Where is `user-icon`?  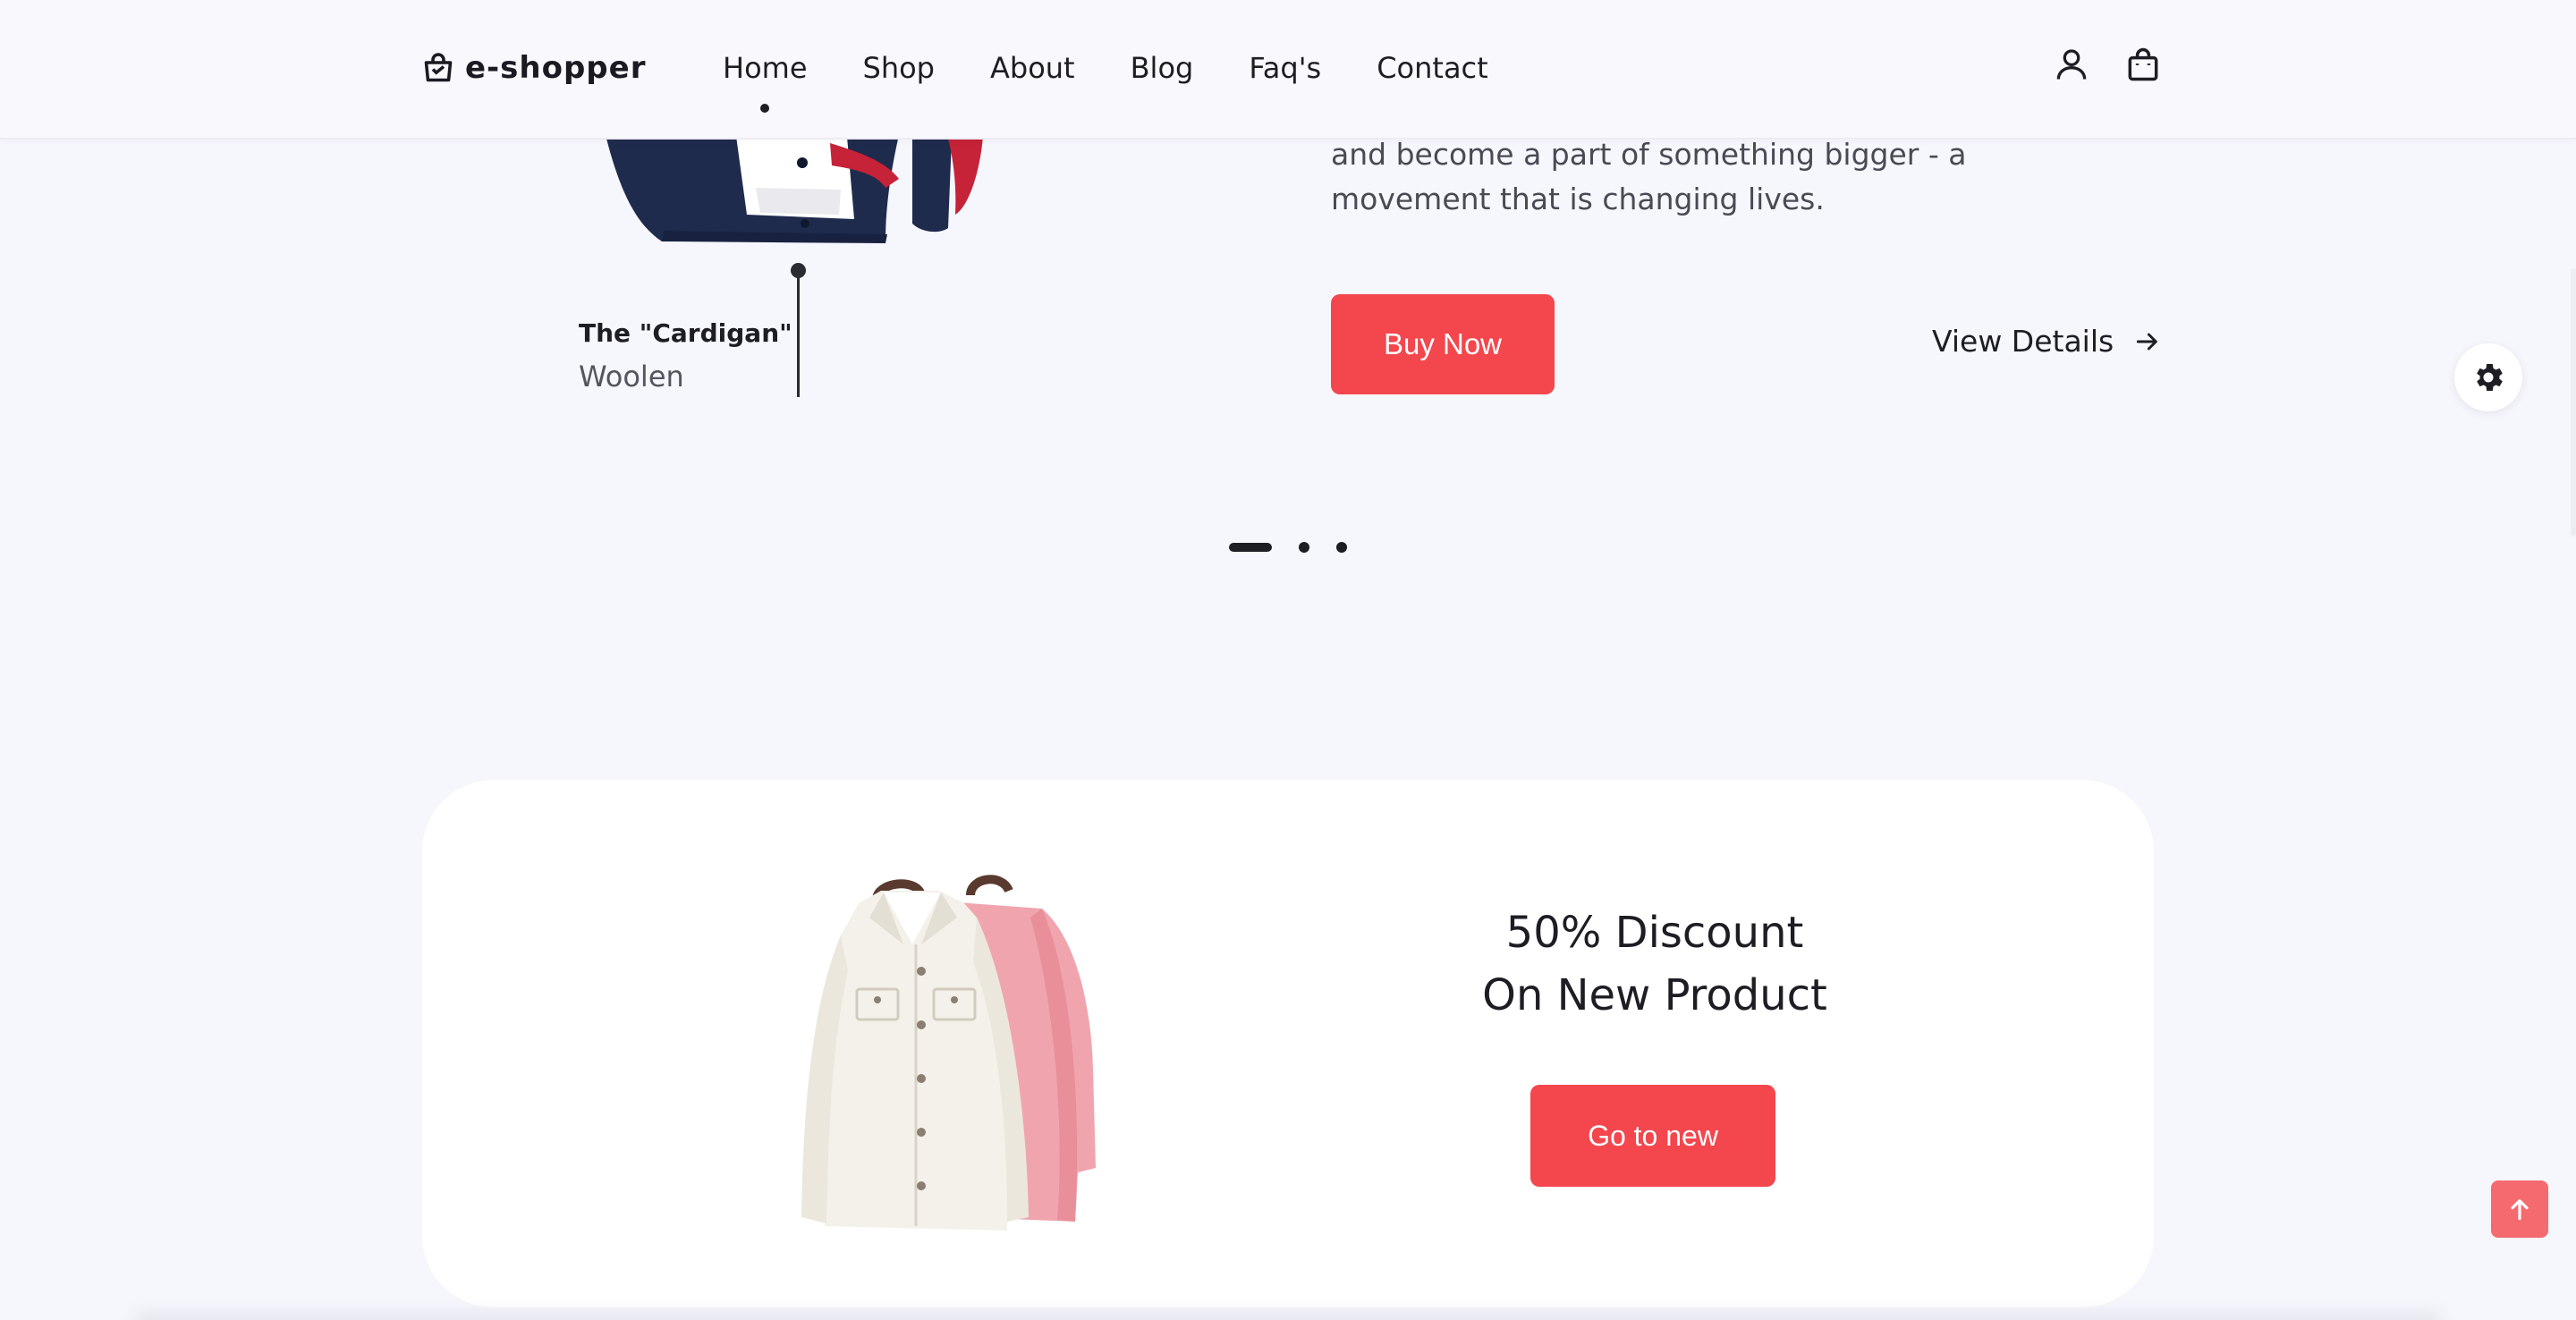 user-icon is located at coordinates (2071, 64).